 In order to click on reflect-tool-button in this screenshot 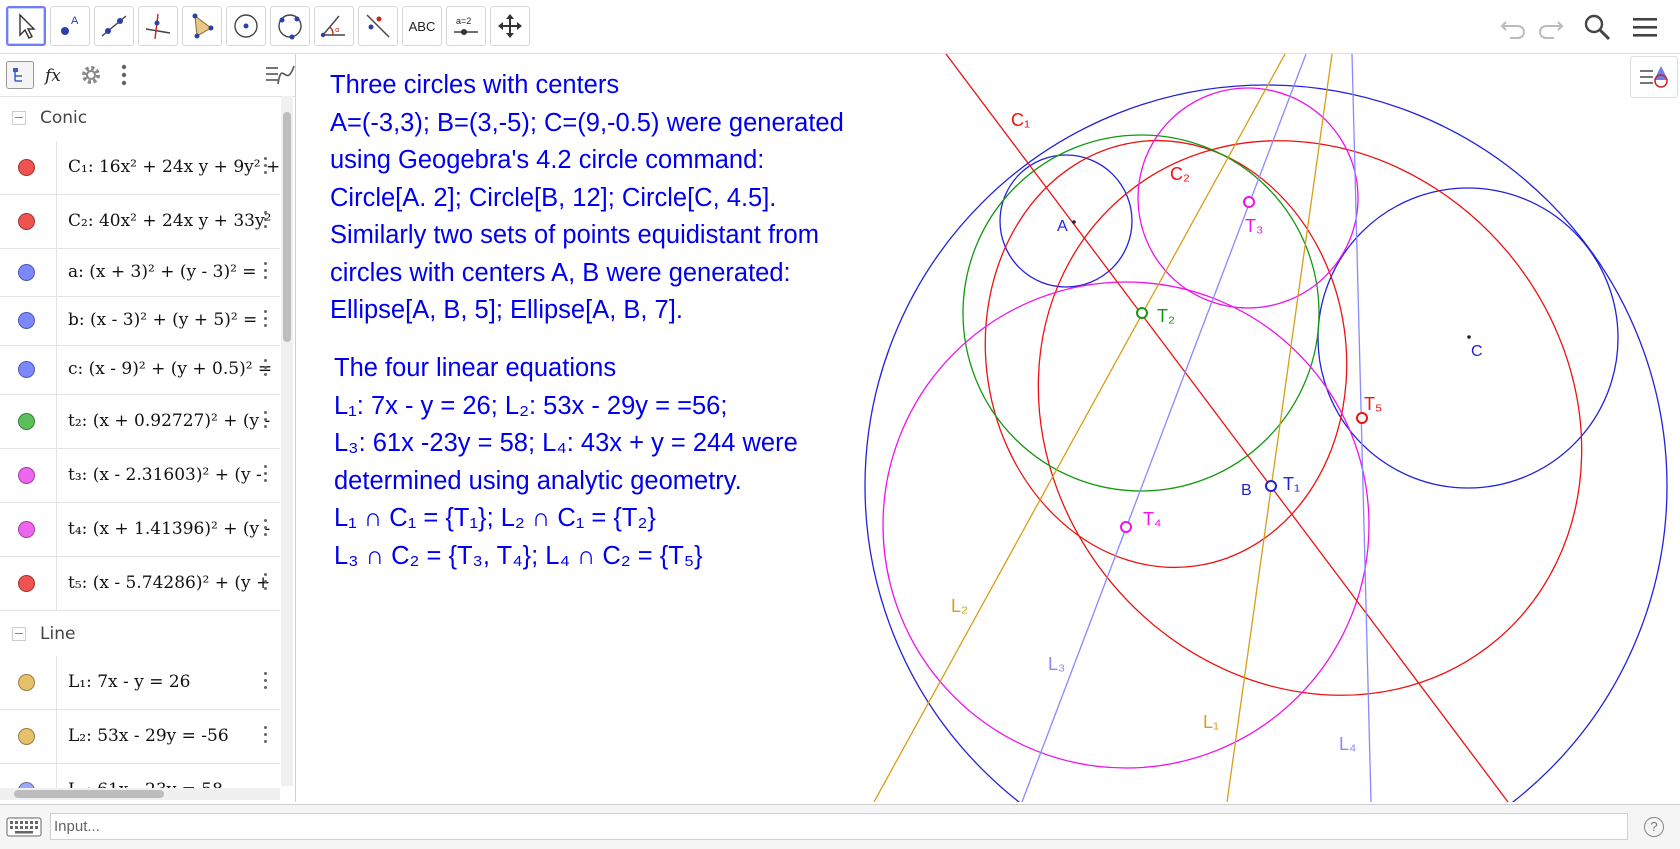, I will do `click(378, 26)`.